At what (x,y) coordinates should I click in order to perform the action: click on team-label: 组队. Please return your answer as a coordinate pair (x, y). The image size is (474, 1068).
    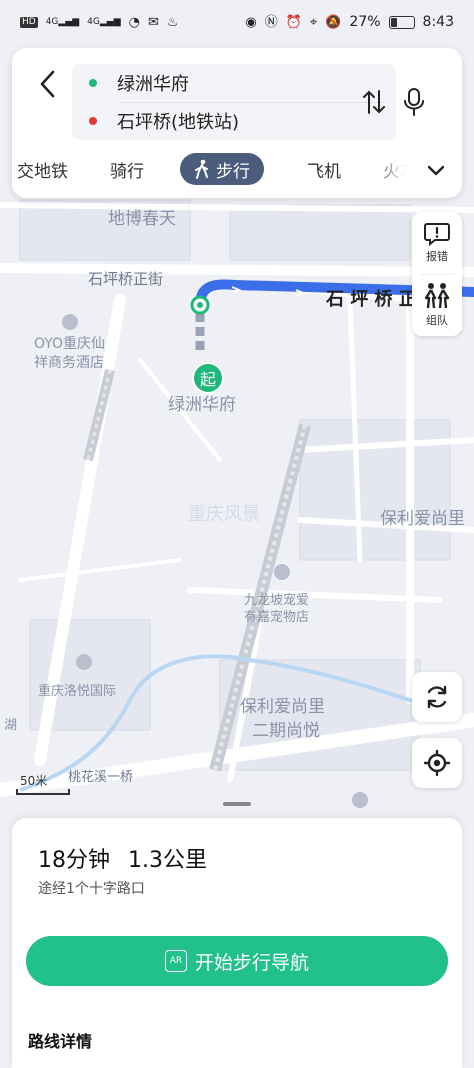
    Looking at the image, I should click on (437, 320).